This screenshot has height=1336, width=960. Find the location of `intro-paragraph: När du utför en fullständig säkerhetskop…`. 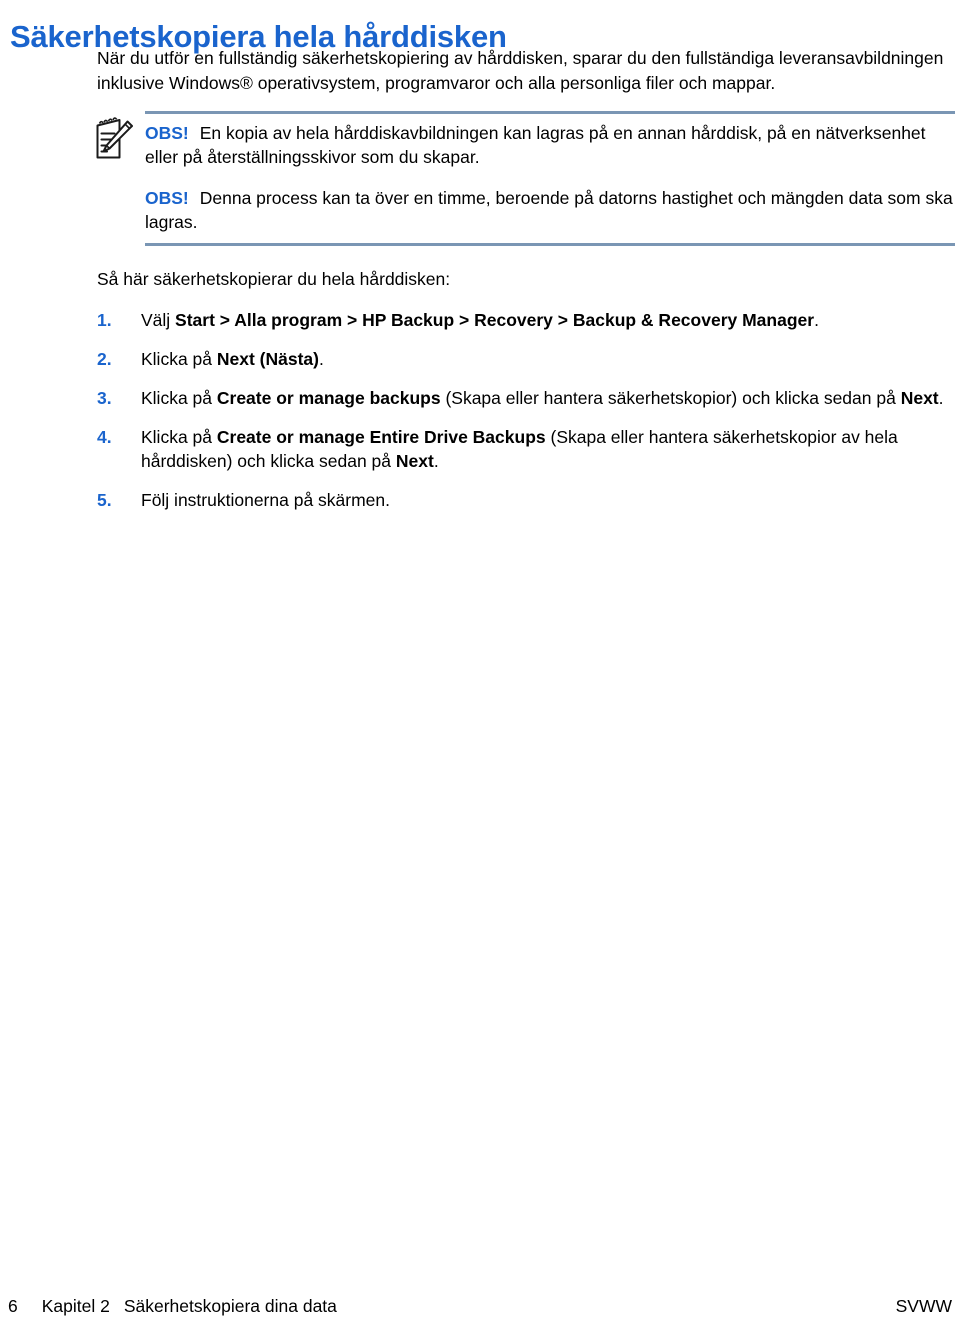

intro-paragraph: När du utför en fullständig säkerhetskop… is located at coordinates (520, 70).